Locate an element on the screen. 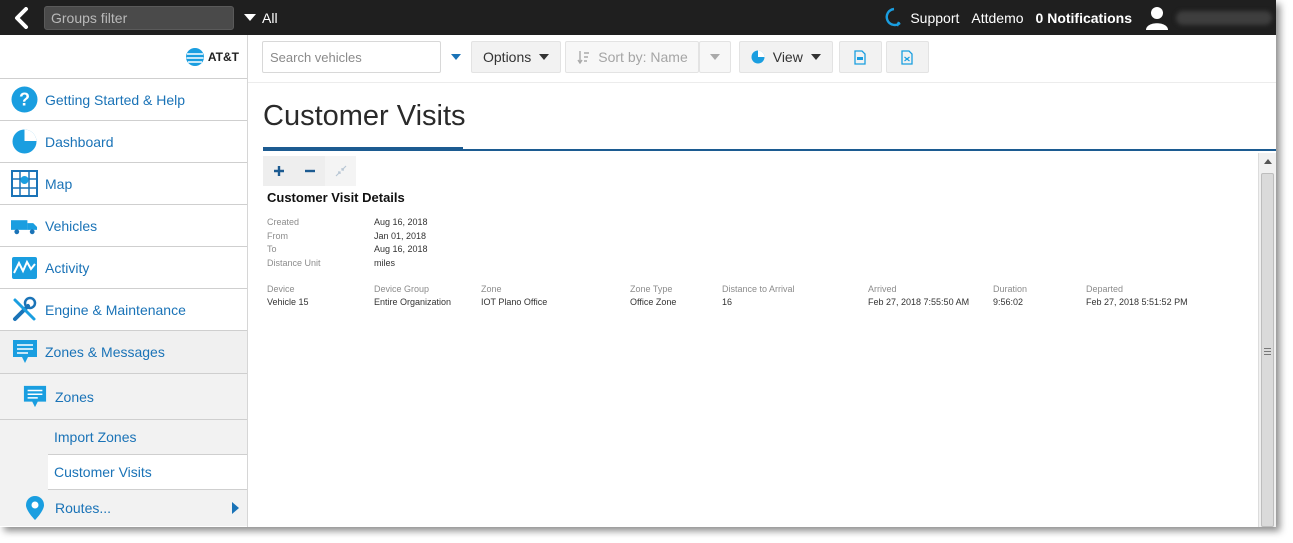 The width and height of the screenshot is (1293, 543). back-button is located at coordinates (22, 17).